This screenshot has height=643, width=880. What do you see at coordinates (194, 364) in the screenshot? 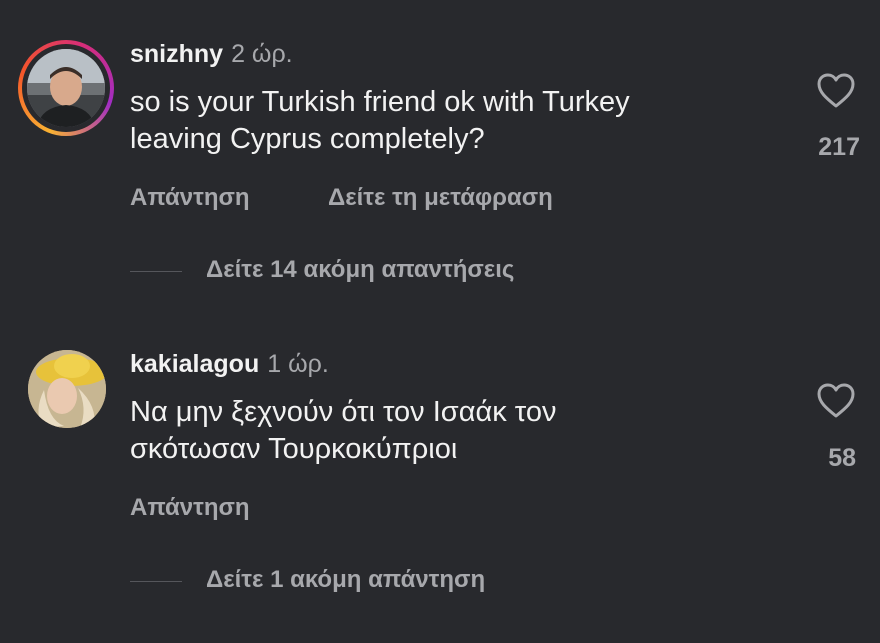
I see `username-text: kakialagou` at bounding box center [194, 364].